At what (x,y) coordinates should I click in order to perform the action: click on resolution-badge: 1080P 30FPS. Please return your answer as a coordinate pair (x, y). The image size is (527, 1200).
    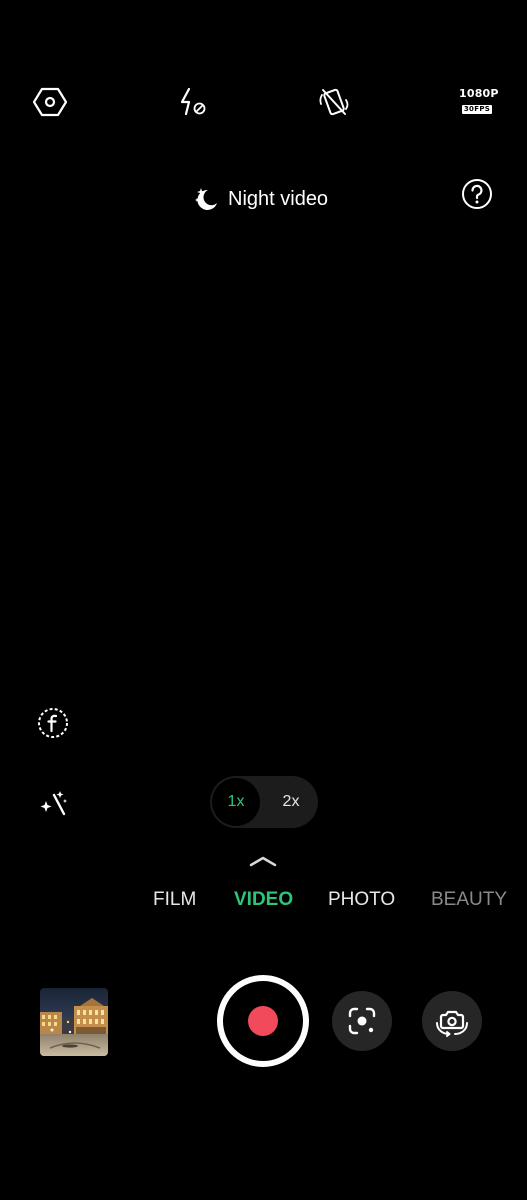
    Looking at the image, I should click on (479, 101).